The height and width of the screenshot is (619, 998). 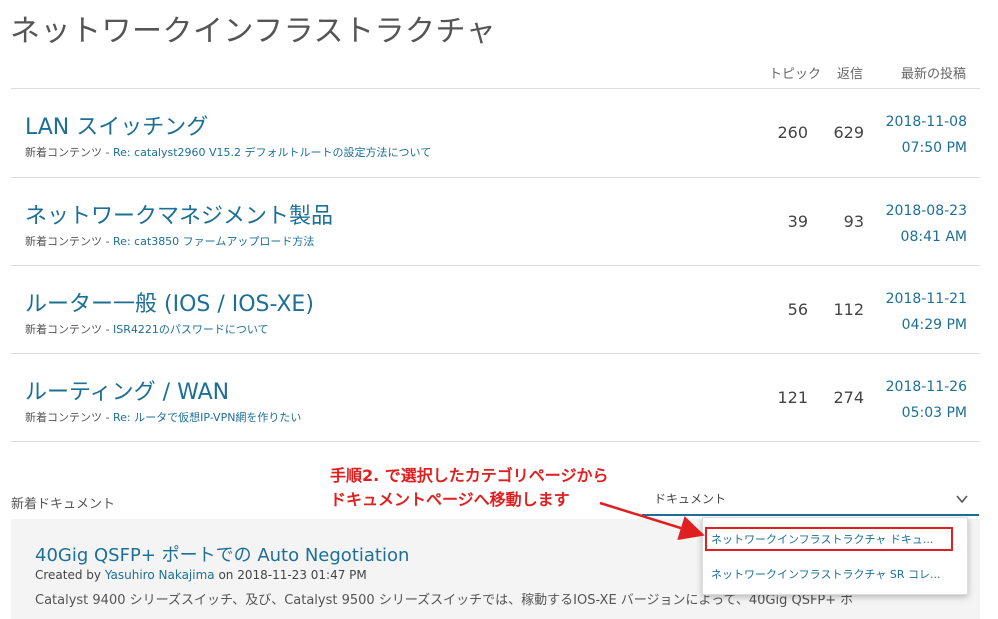 What do you see at coordinates (923, 224) in the screenshot?
I see `latest-post-link: 2018-08-23 08:41 AM` at bounding box center [923, 224].